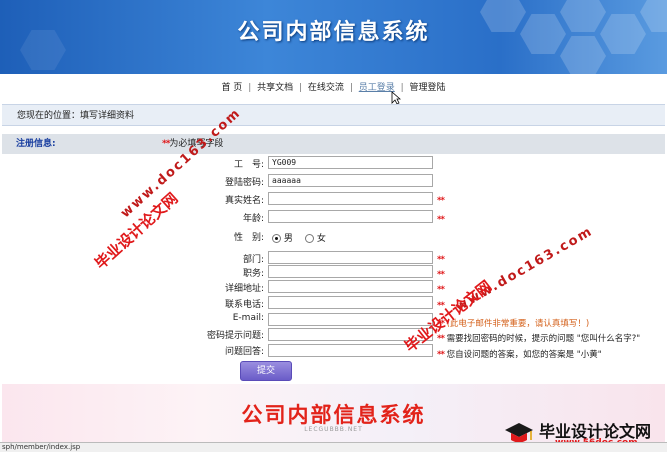 The width and height of the screenshot is (667, 452). I want to click on row-email: E-mail: ** (此电子邮件非常重要，请认真填写！), so click(333, 321).